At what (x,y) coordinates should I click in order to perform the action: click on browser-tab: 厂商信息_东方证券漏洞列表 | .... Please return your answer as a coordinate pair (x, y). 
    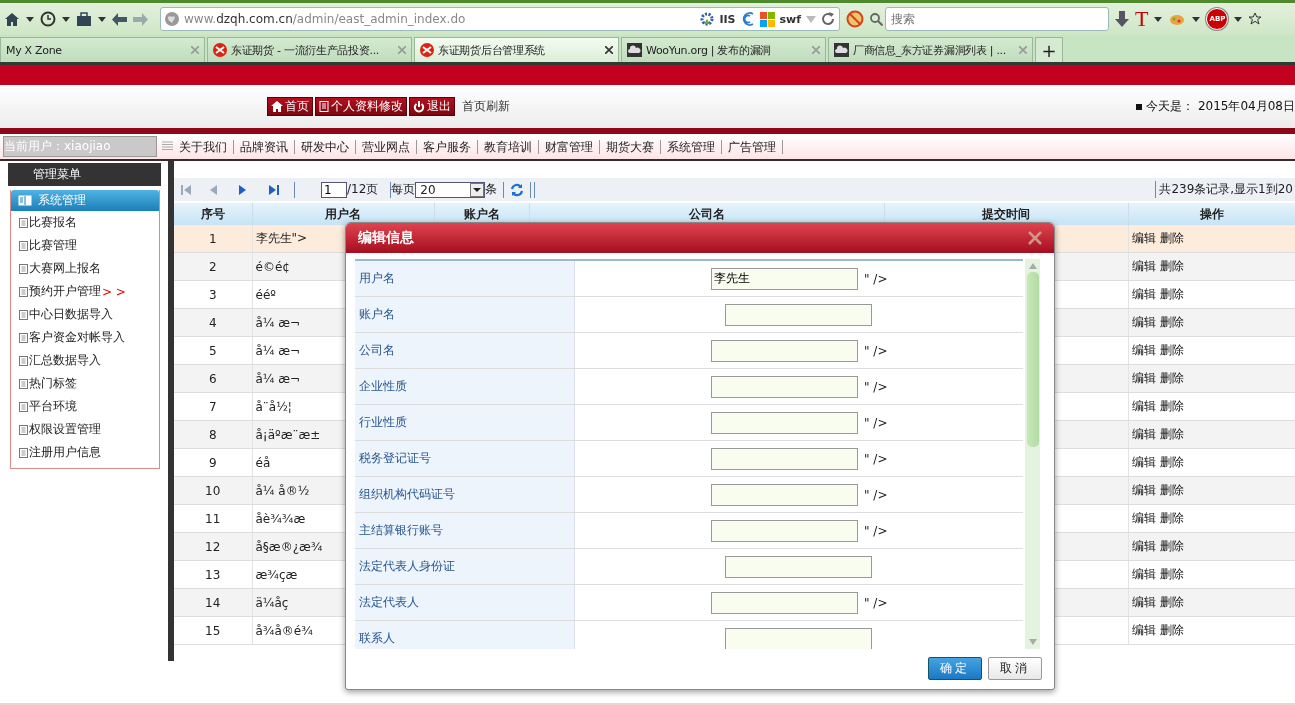
    Looking at the image, I should click on (930, 49).